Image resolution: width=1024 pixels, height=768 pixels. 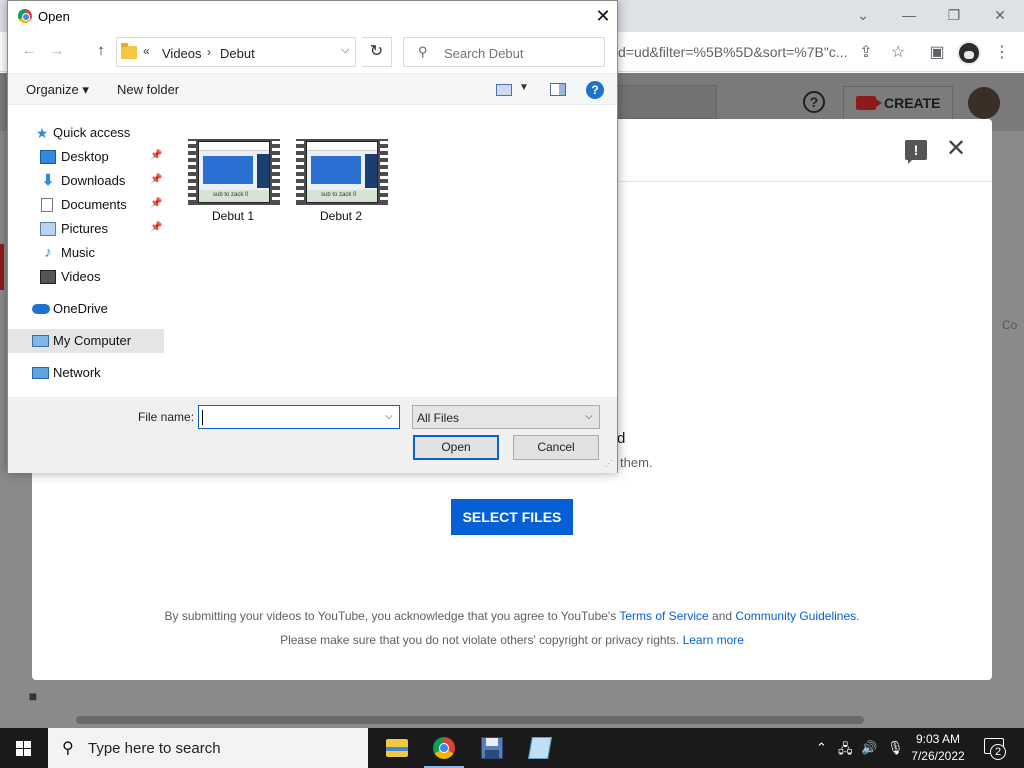 I want to click on nav-item-documents: Documents 📌, so click(x=86, y=205).